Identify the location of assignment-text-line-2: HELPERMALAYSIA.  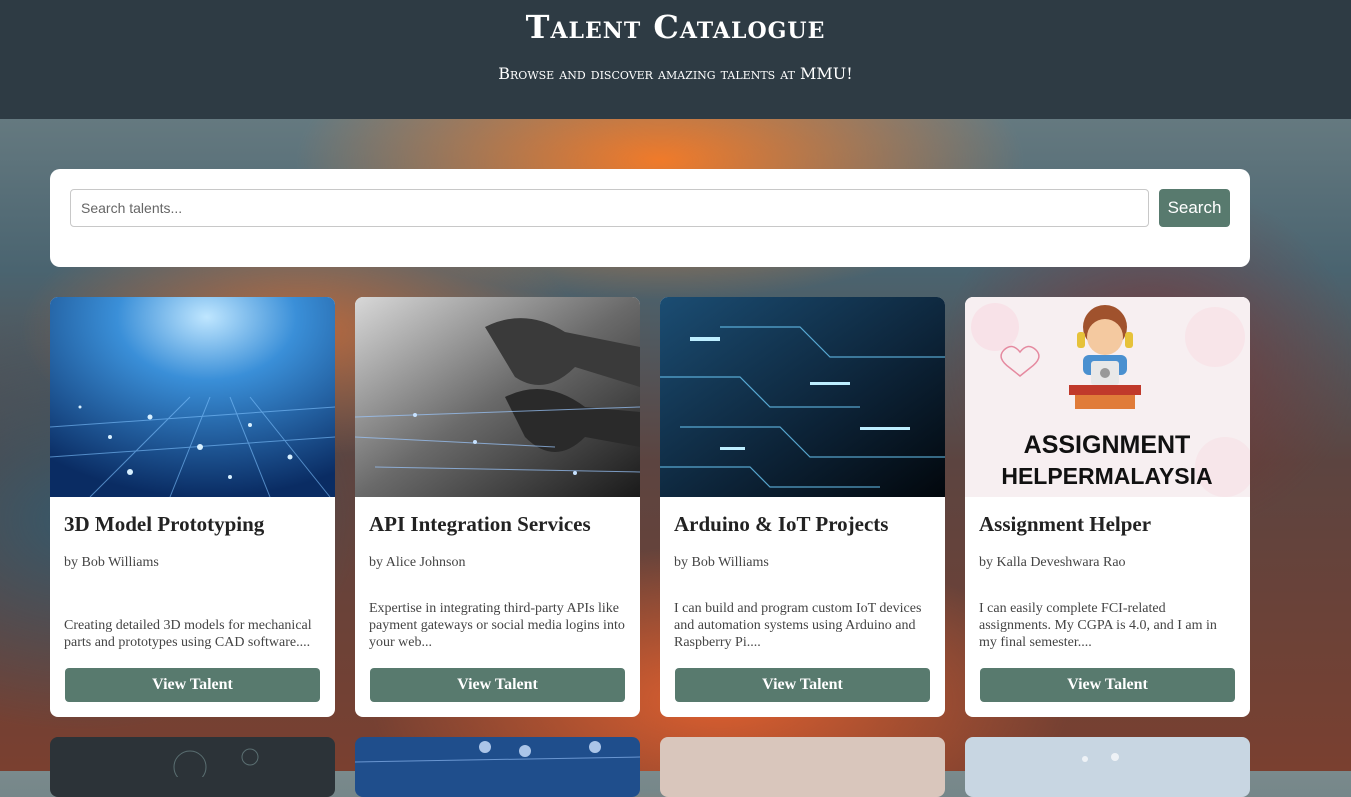
(1106, 476).